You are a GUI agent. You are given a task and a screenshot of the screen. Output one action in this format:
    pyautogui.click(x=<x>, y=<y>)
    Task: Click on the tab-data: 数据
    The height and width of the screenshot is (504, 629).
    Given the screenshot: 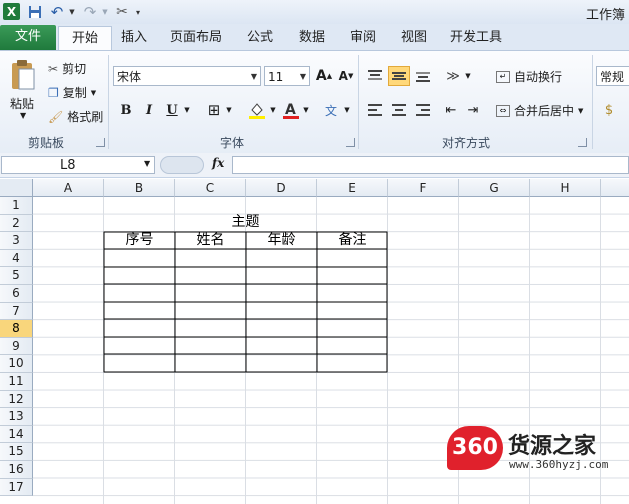 What is the action you would take?
    pyautogui.click(x=312, y=38)
    